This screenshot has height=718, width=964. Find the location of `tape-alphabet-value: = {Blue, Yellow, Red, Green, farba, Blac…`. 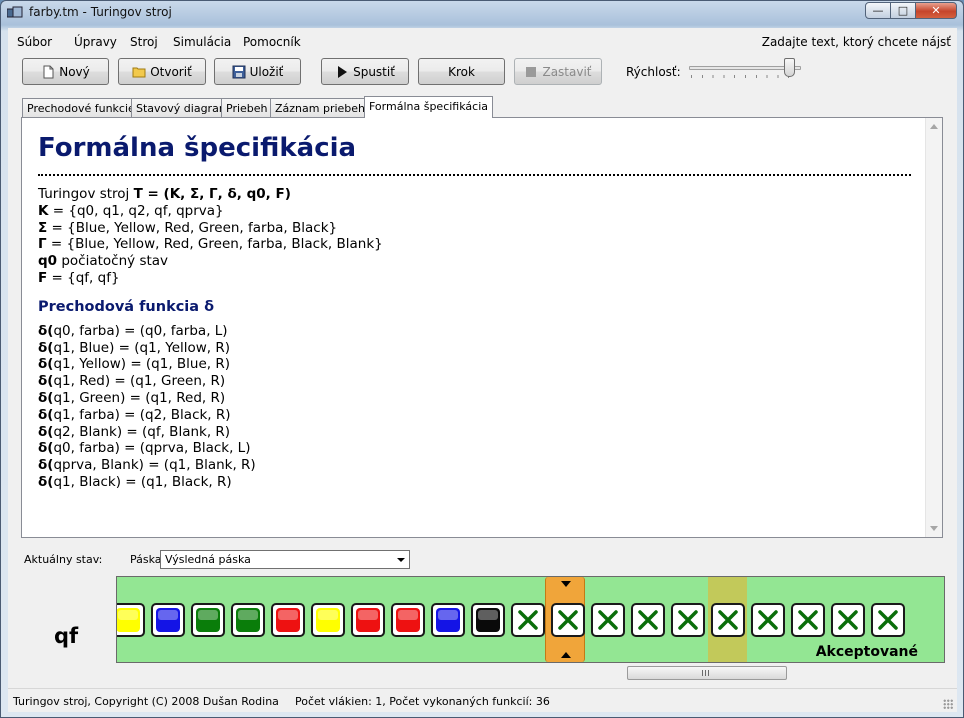

tape-alphabet-value: = {Blue, Yellow, Red, Green, farba, Blac… is located at coordinates (214, 244).